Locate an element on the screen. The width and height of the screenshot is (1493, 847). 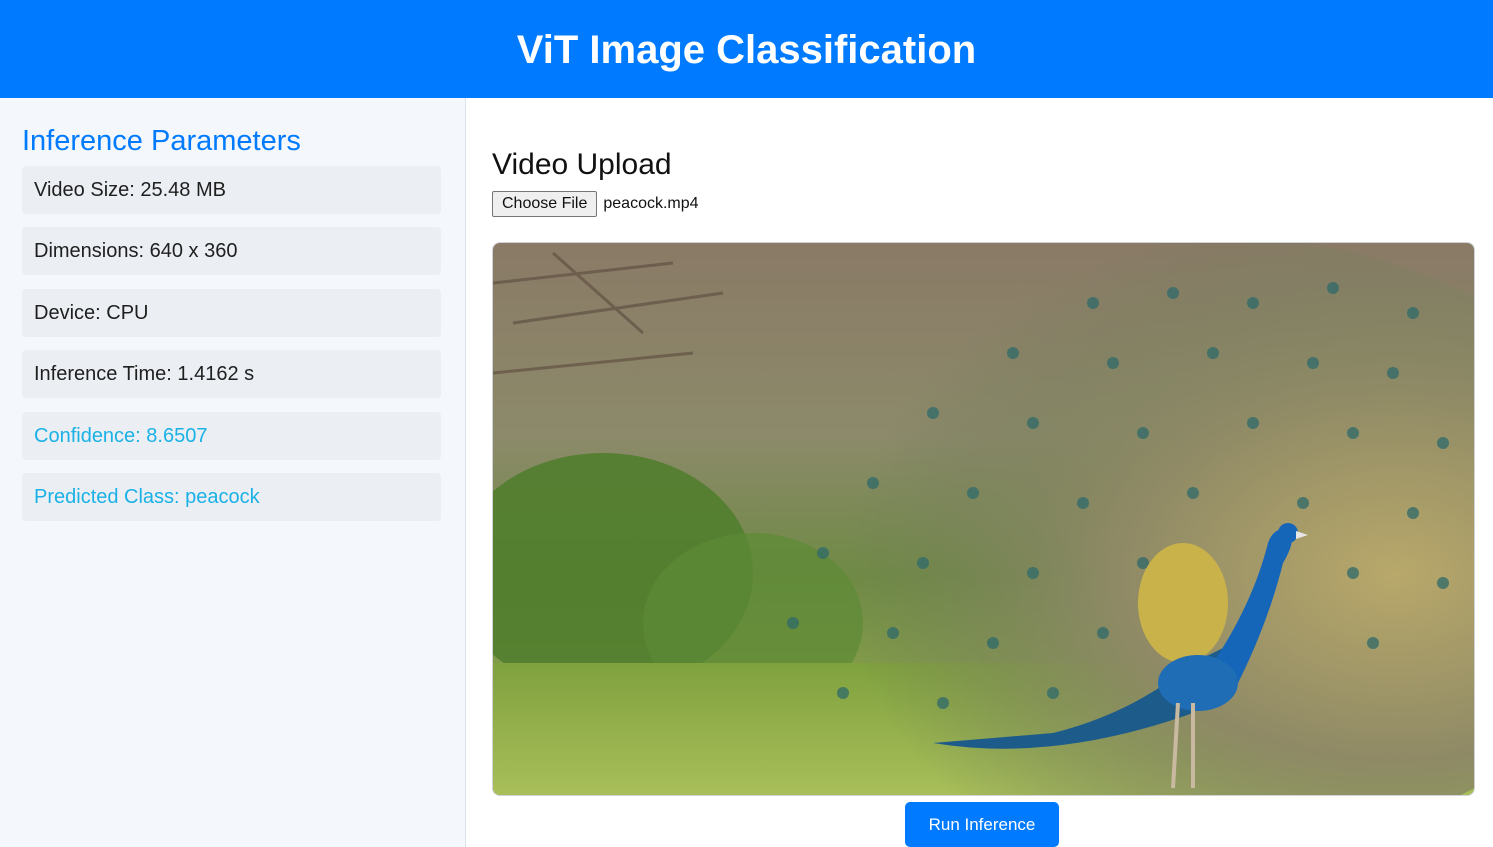
section-title: Video Upload is located at coordinates (582, 164).